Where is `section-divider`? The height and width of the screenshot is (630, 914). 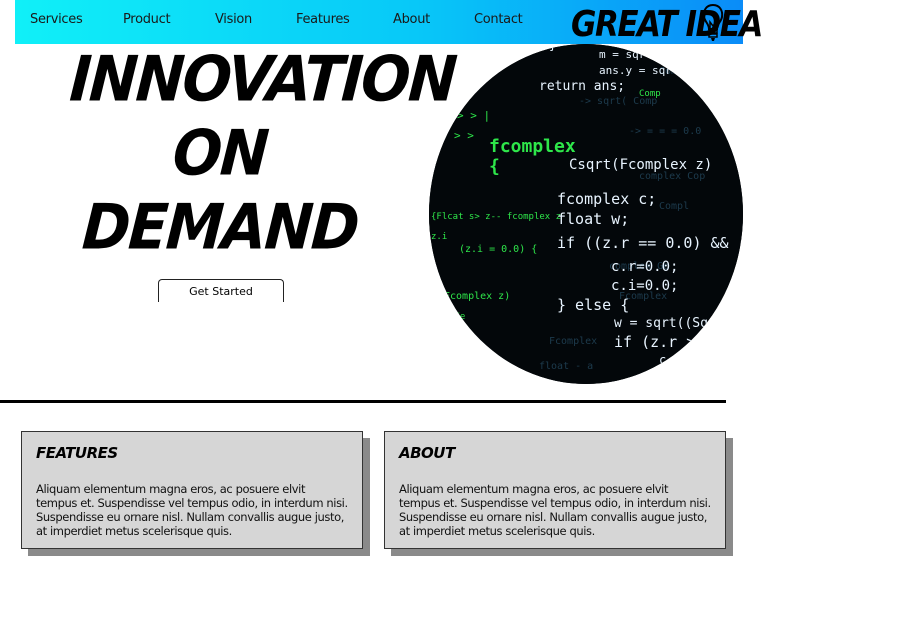 section-divider is located at coordinates (363, 401).